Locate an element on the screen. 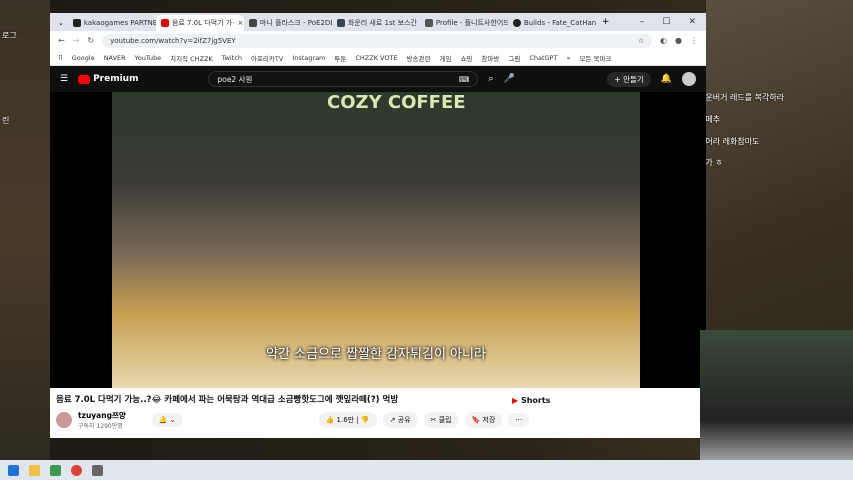  maximize-button: ☐ is located at coordinates (666, 22).